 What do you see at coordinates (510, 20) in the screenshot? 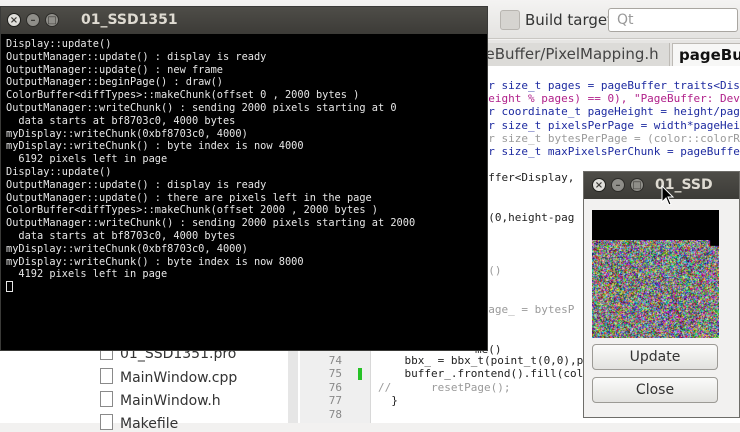
I see `build-icon` at bounding box center [510, 20].